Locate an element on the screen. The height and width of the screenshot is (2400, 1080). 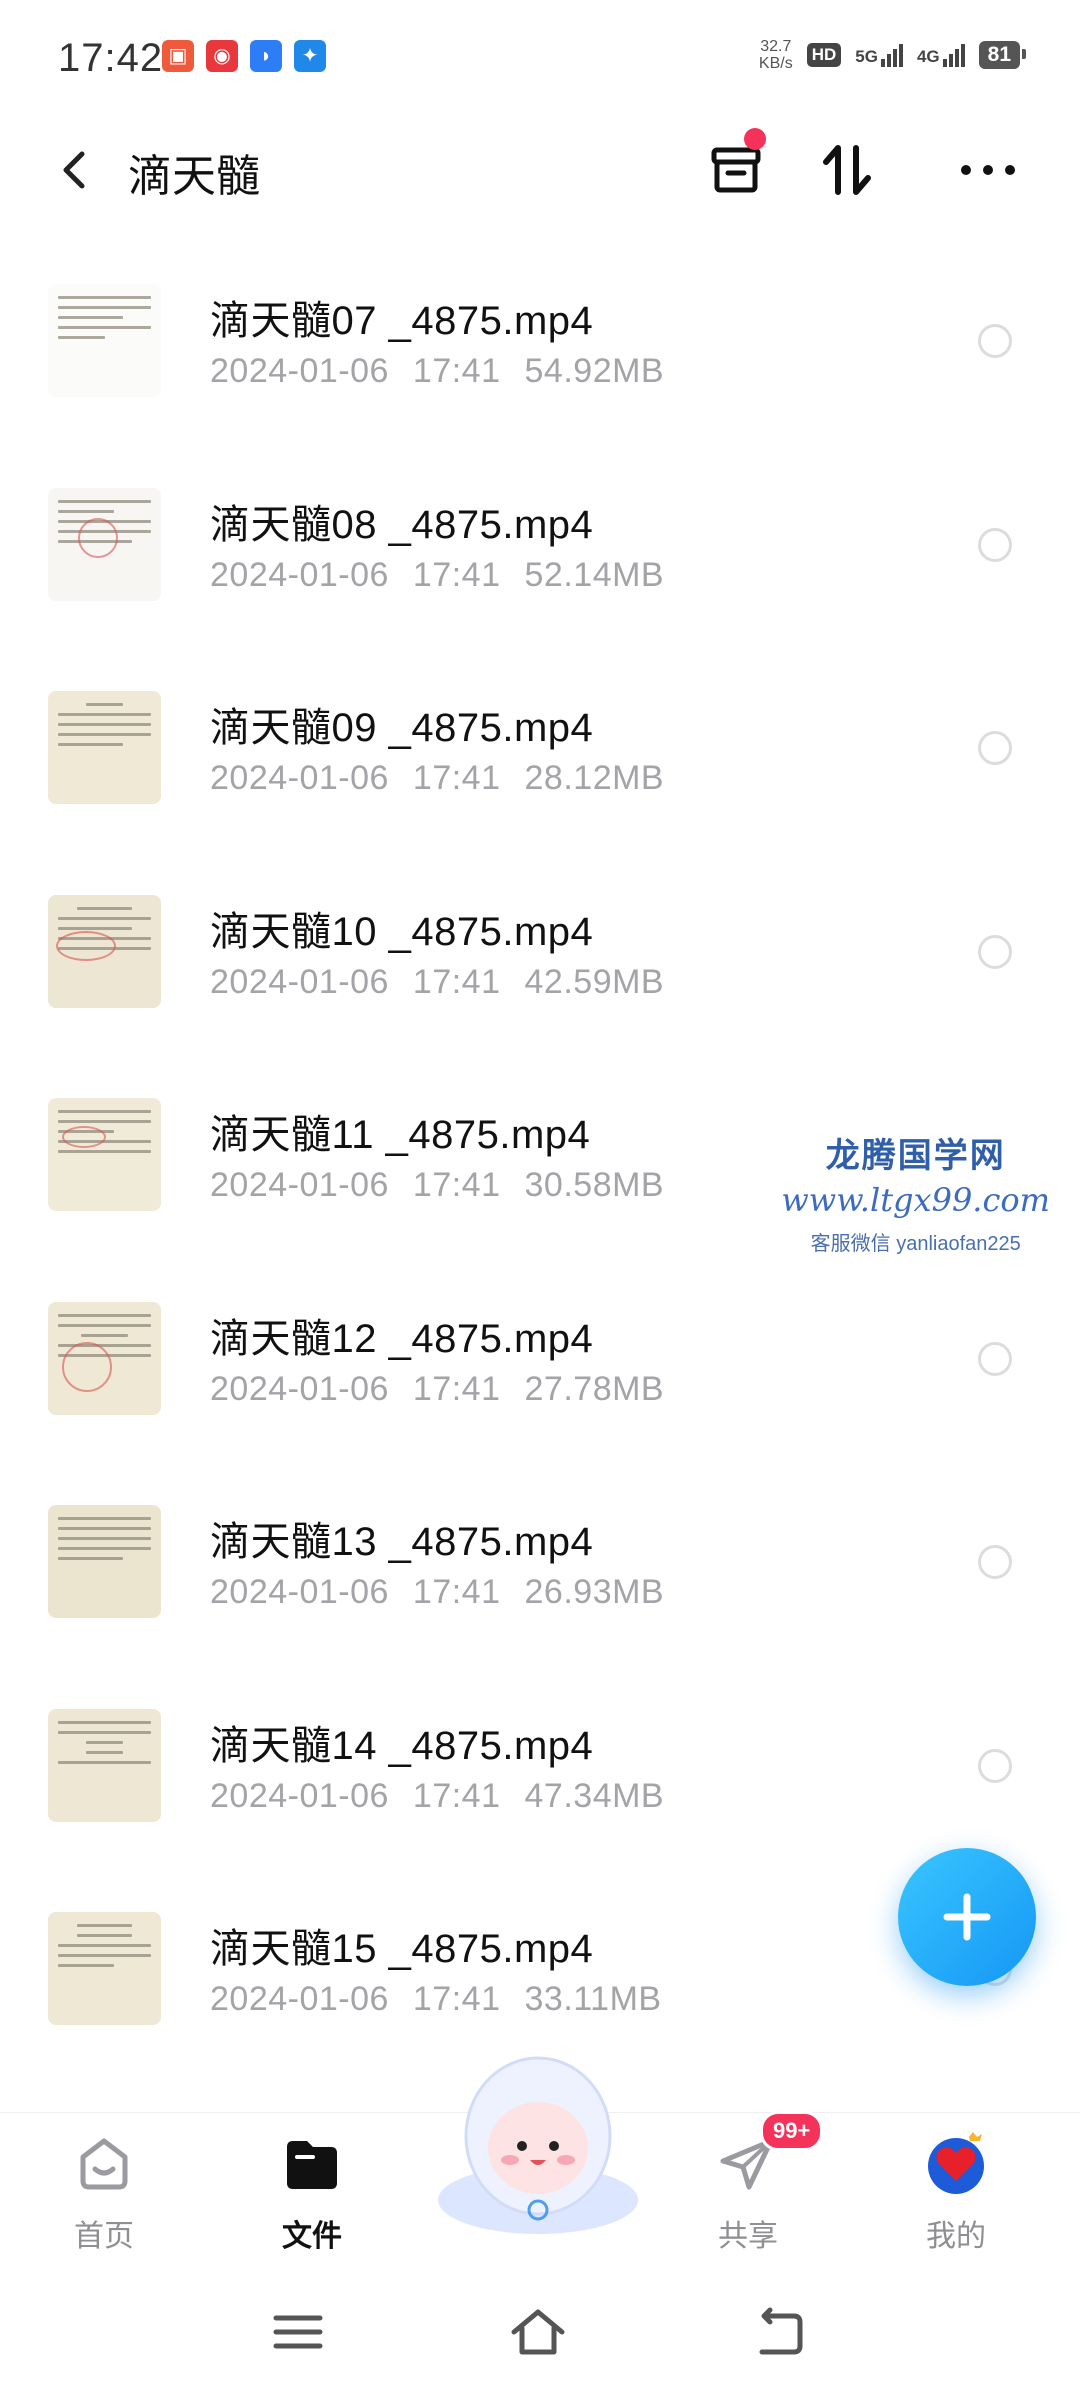
menu-icon is located at coordinates (298, 2332).